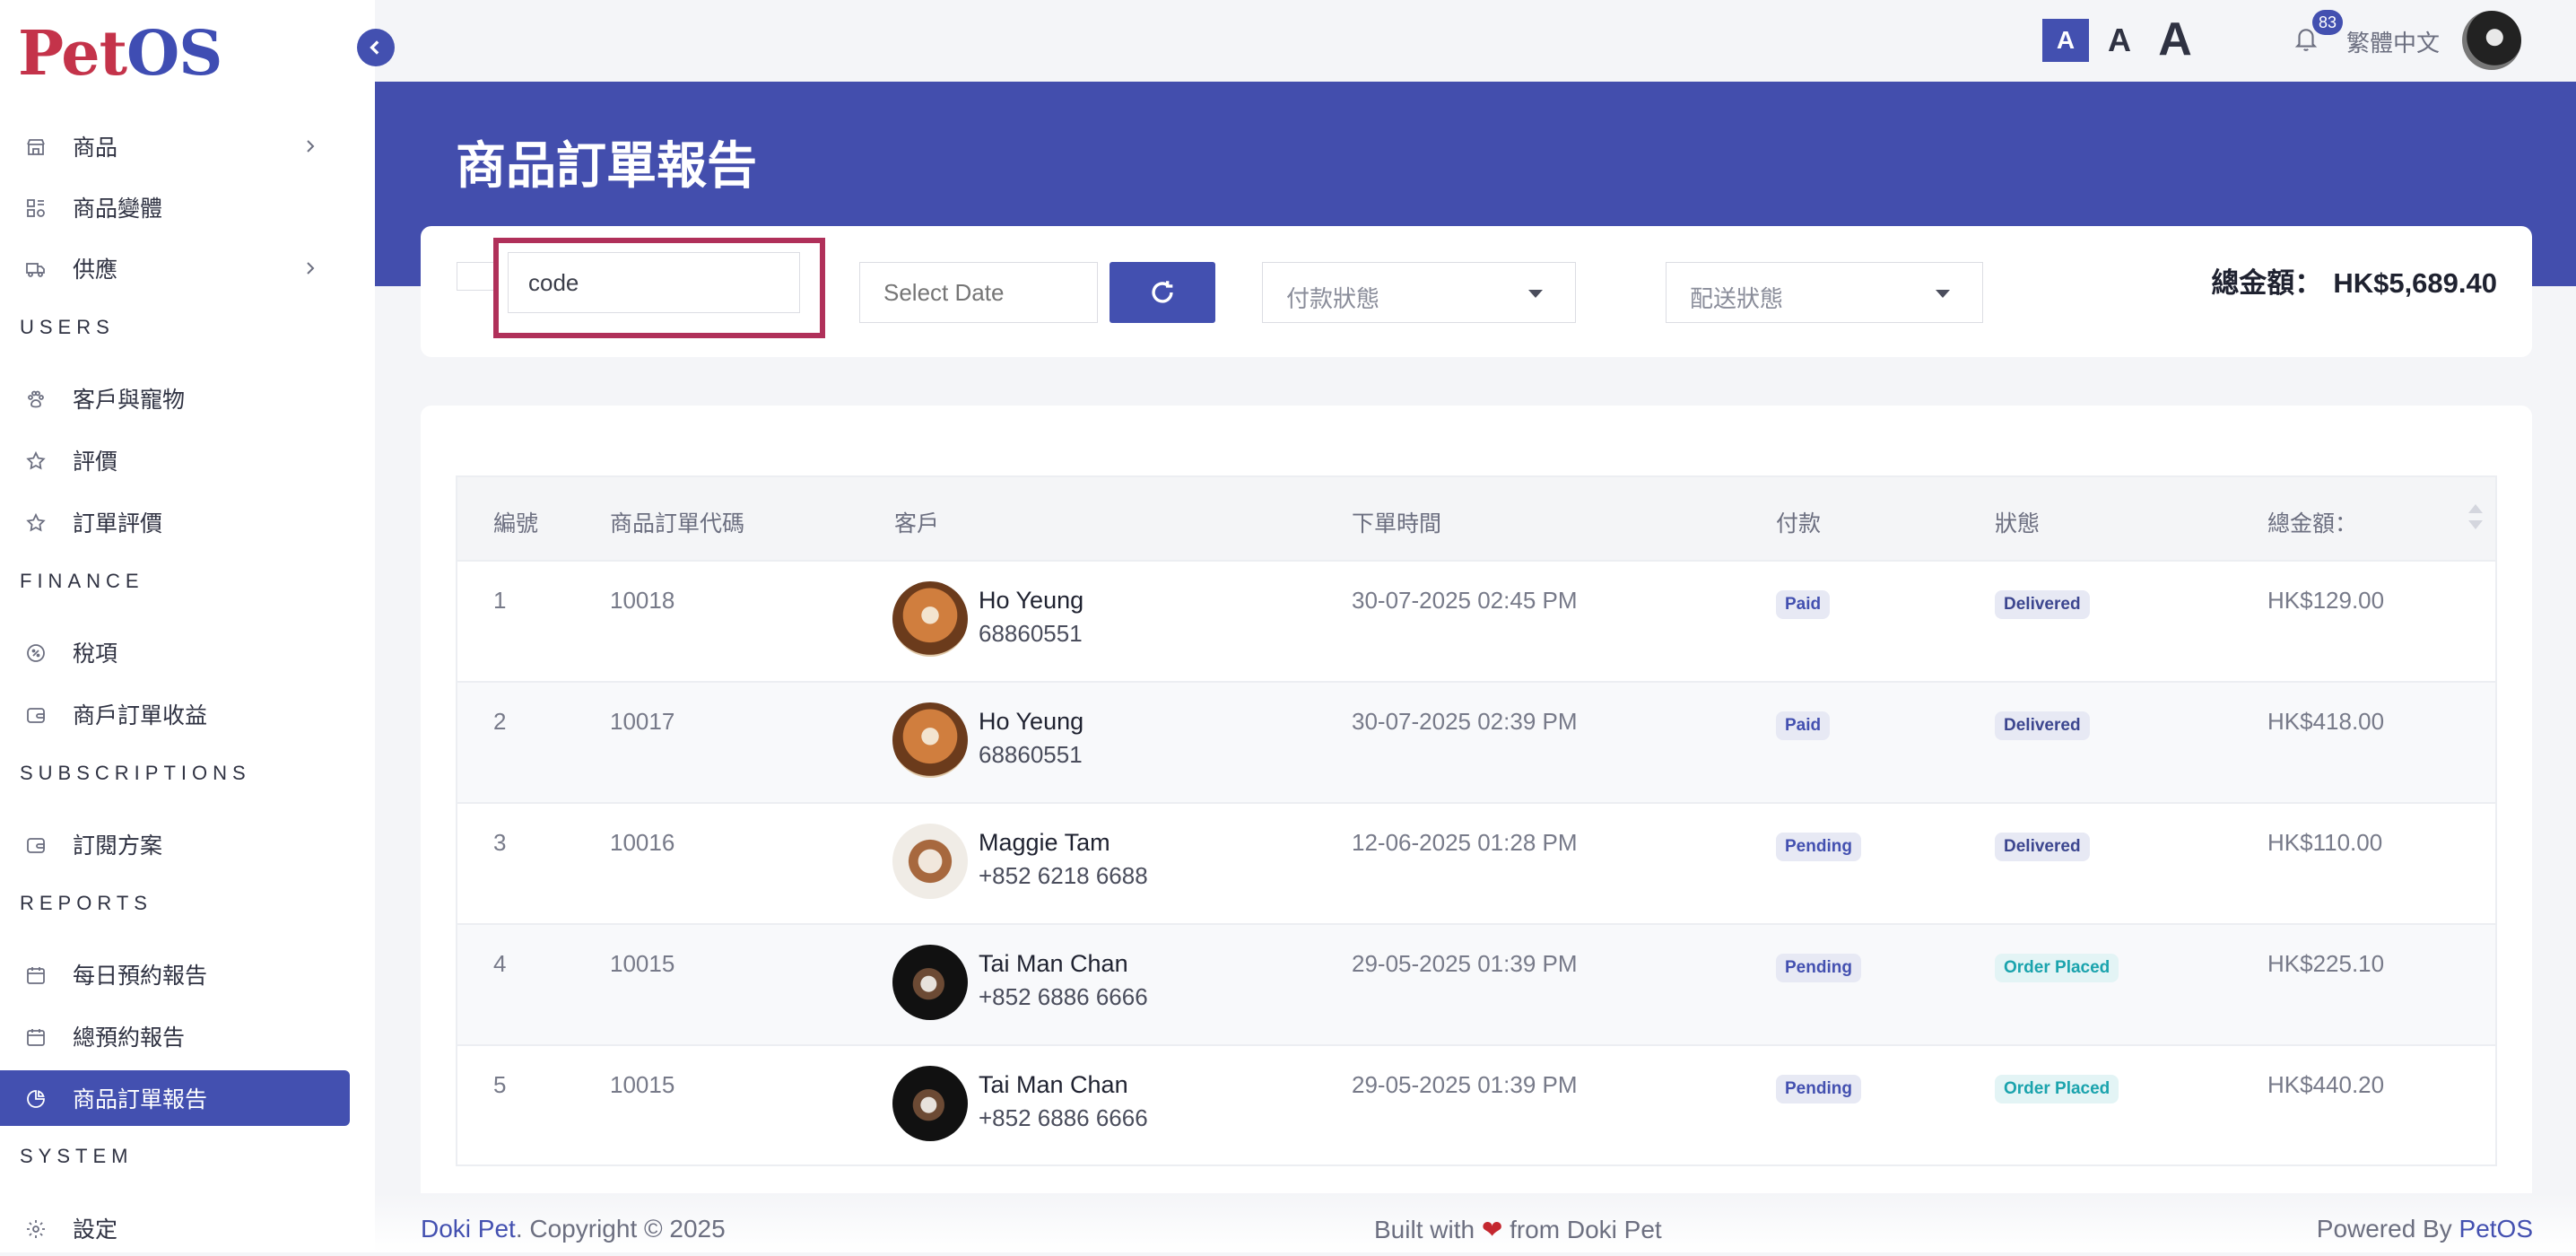  I want to click on sidebar-item-order-reviews: 訂單評價, so click(175, 522).